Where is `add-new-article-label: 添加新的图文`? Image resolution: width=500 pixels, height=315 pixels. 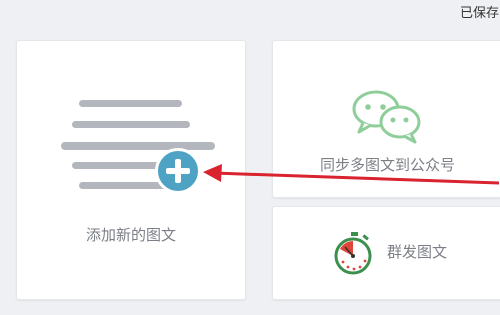
add-new-article-label: 添加新的图文 is located at coordinates (130, 235).